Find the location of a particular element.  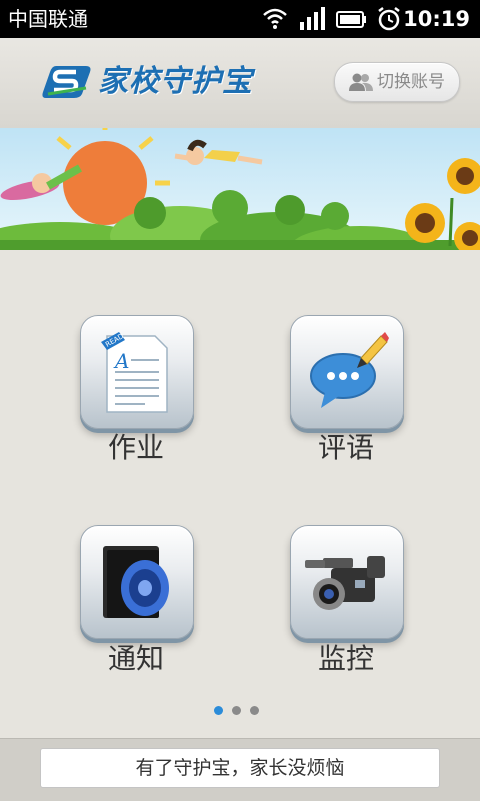

monitor-label: 监控 is located at coordinates (345, 658).